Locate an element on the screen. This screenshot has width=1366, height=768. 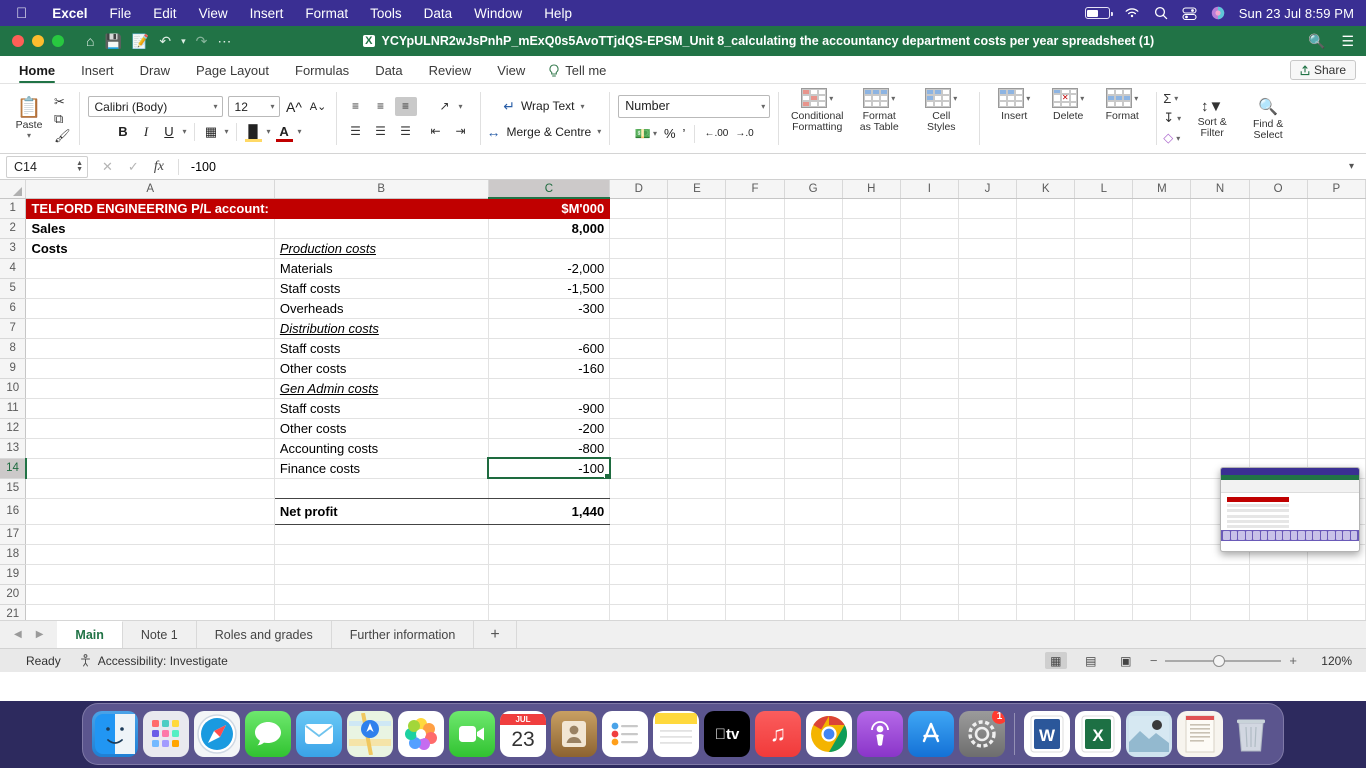
cell-a1: TELFORD ENGINEERING P/L account: is located at coordinates (150, 208).